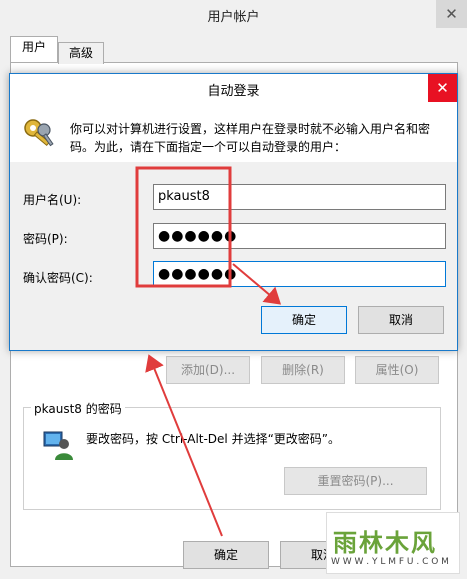 Image resolution: width=467 pixels, height=579 pixels. Describe the element at coordinates (184, 445) in the screenshot. I see `arrow-from-ok` at that location.